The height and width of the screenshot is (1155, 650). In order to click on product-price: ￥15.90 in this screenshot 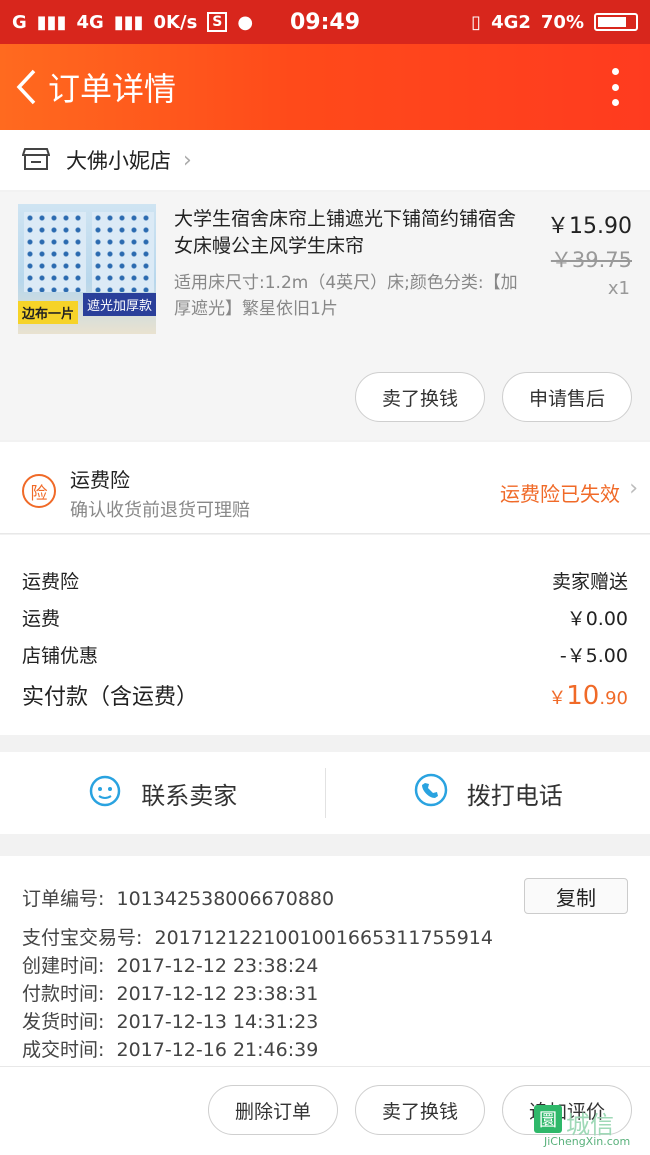, I will do `click(589, 226)`.